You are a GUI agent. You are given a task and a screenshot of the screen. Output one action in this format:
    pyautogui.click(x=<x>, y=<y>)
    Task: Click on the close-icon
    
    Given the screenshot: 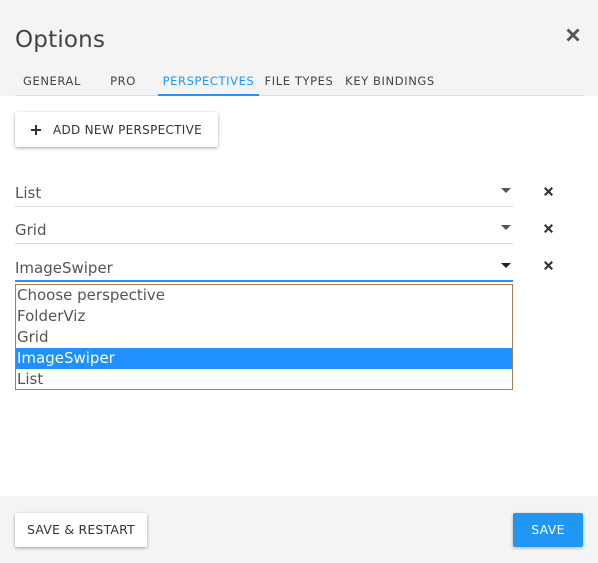 What is the action you would take?
    pyautogui.click(x=573, y=35)
    